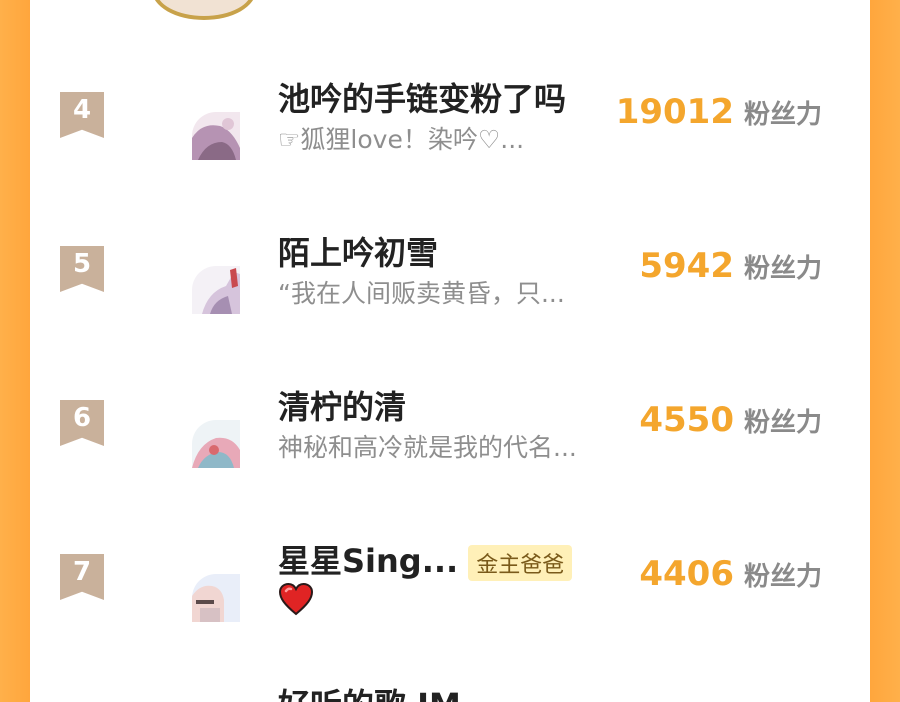 Image resolution: width=900 pixels, height=702 pixels. I want to click on fan-power: 4406 粉丝力, so click(730, 574).